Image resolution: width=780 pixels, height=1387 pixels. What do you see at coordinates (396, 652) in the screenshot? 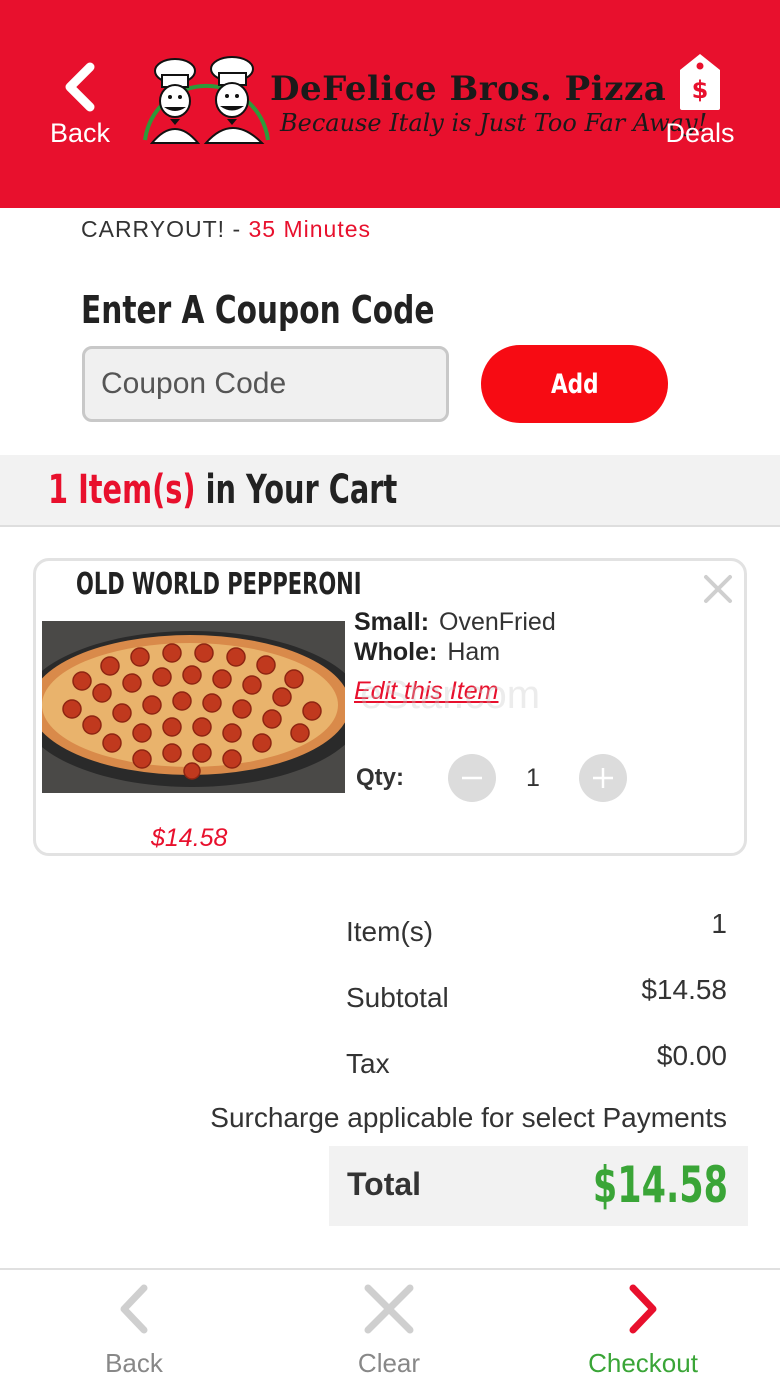
I see `option-label: Whole:` at bounding box center [396, 652].